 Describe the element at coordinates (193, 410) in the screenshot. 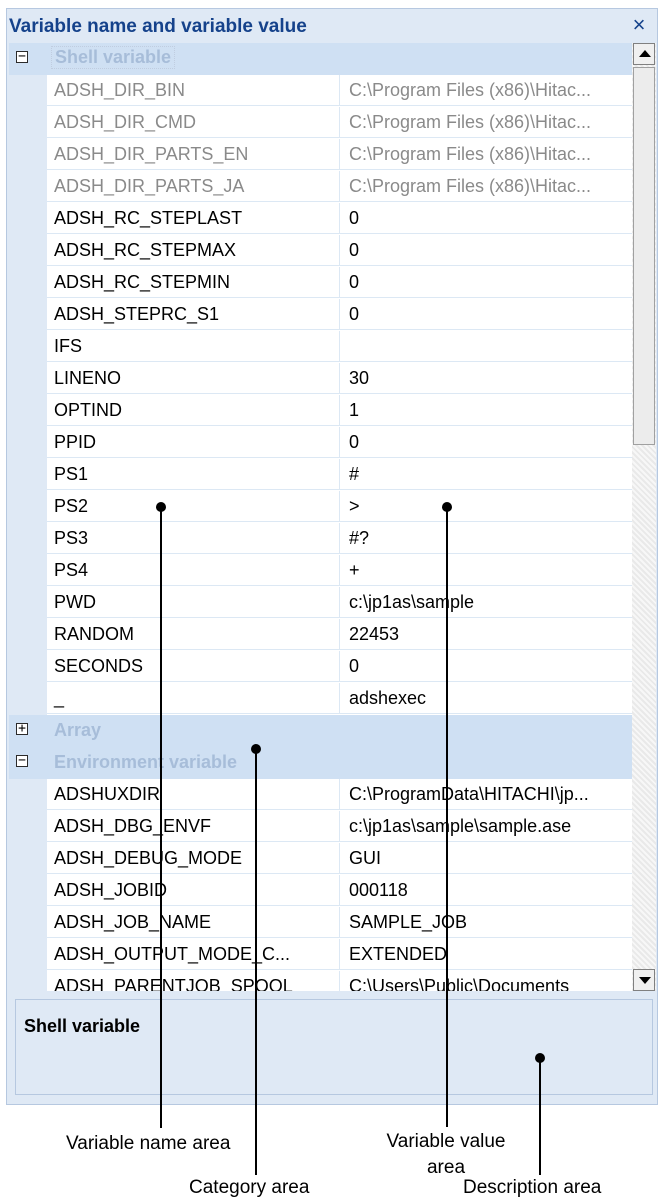

I see `variable-name-cell: OPTIND` at that location.